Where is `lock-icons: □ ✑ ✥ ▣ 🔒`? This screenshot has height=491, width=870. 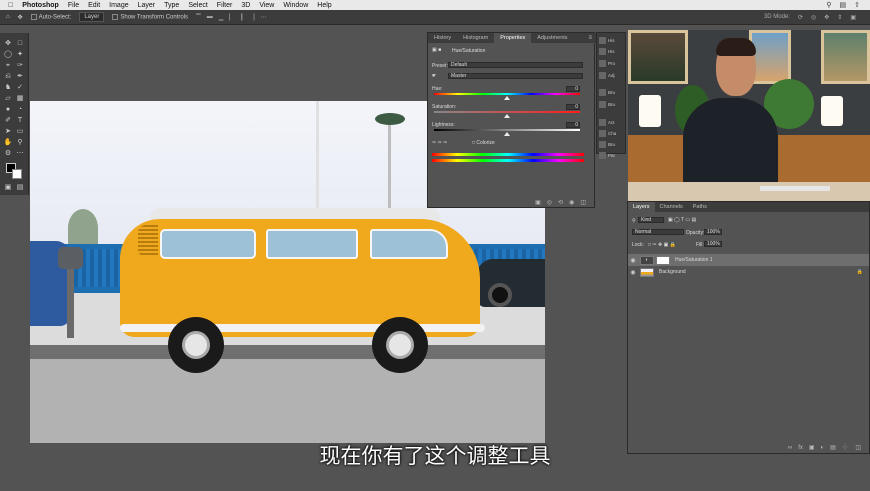 lock-icons: □ ✑ ✥ ▣ 🔒 is located at coordinates (662, 245).